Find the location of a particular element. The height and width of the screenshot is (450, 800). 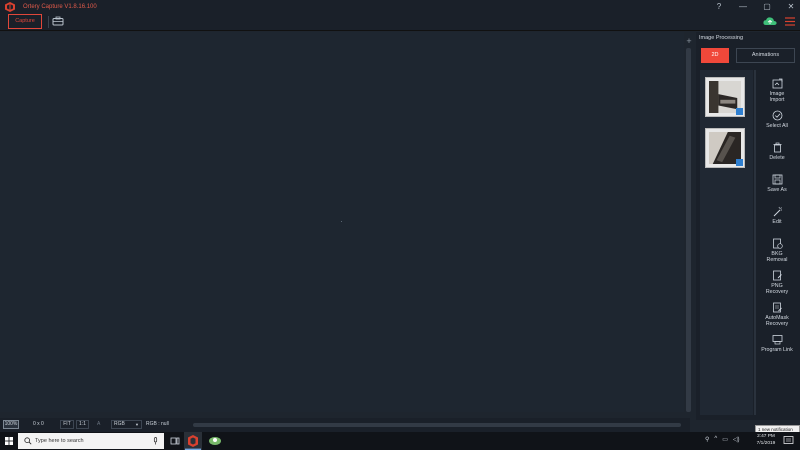

program-link-button: Program Link is located at coordinates (777, 343).